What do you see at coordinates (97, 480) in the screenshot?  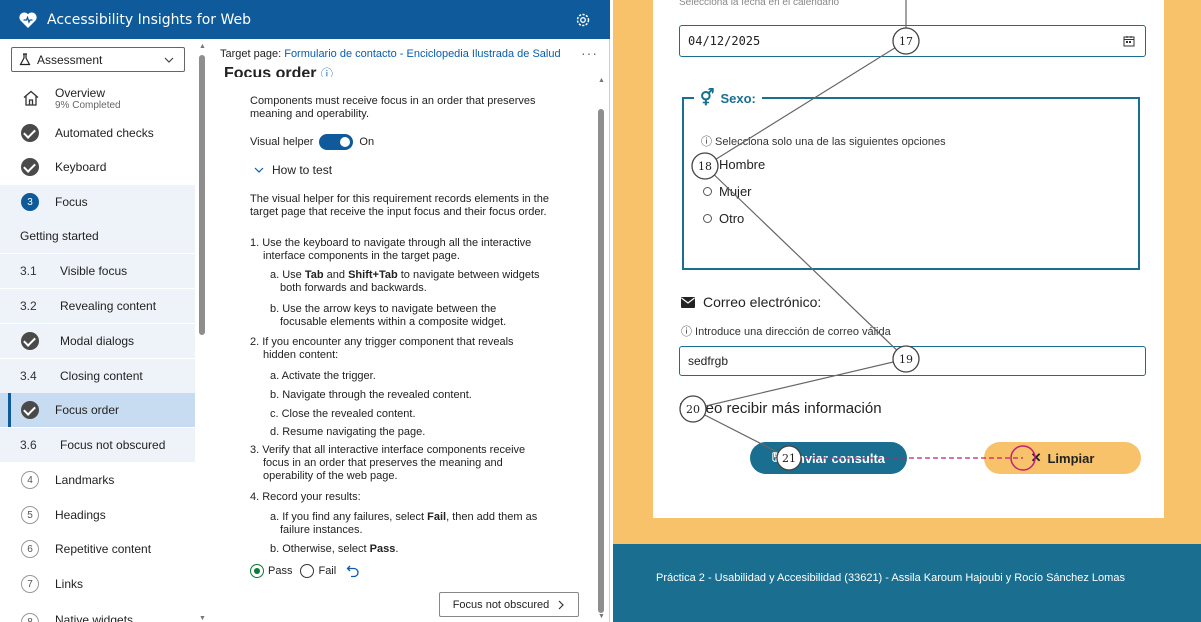 I see `sidebar-item-landmarks: 4 Landmarks` at bounding box center [97, 480].